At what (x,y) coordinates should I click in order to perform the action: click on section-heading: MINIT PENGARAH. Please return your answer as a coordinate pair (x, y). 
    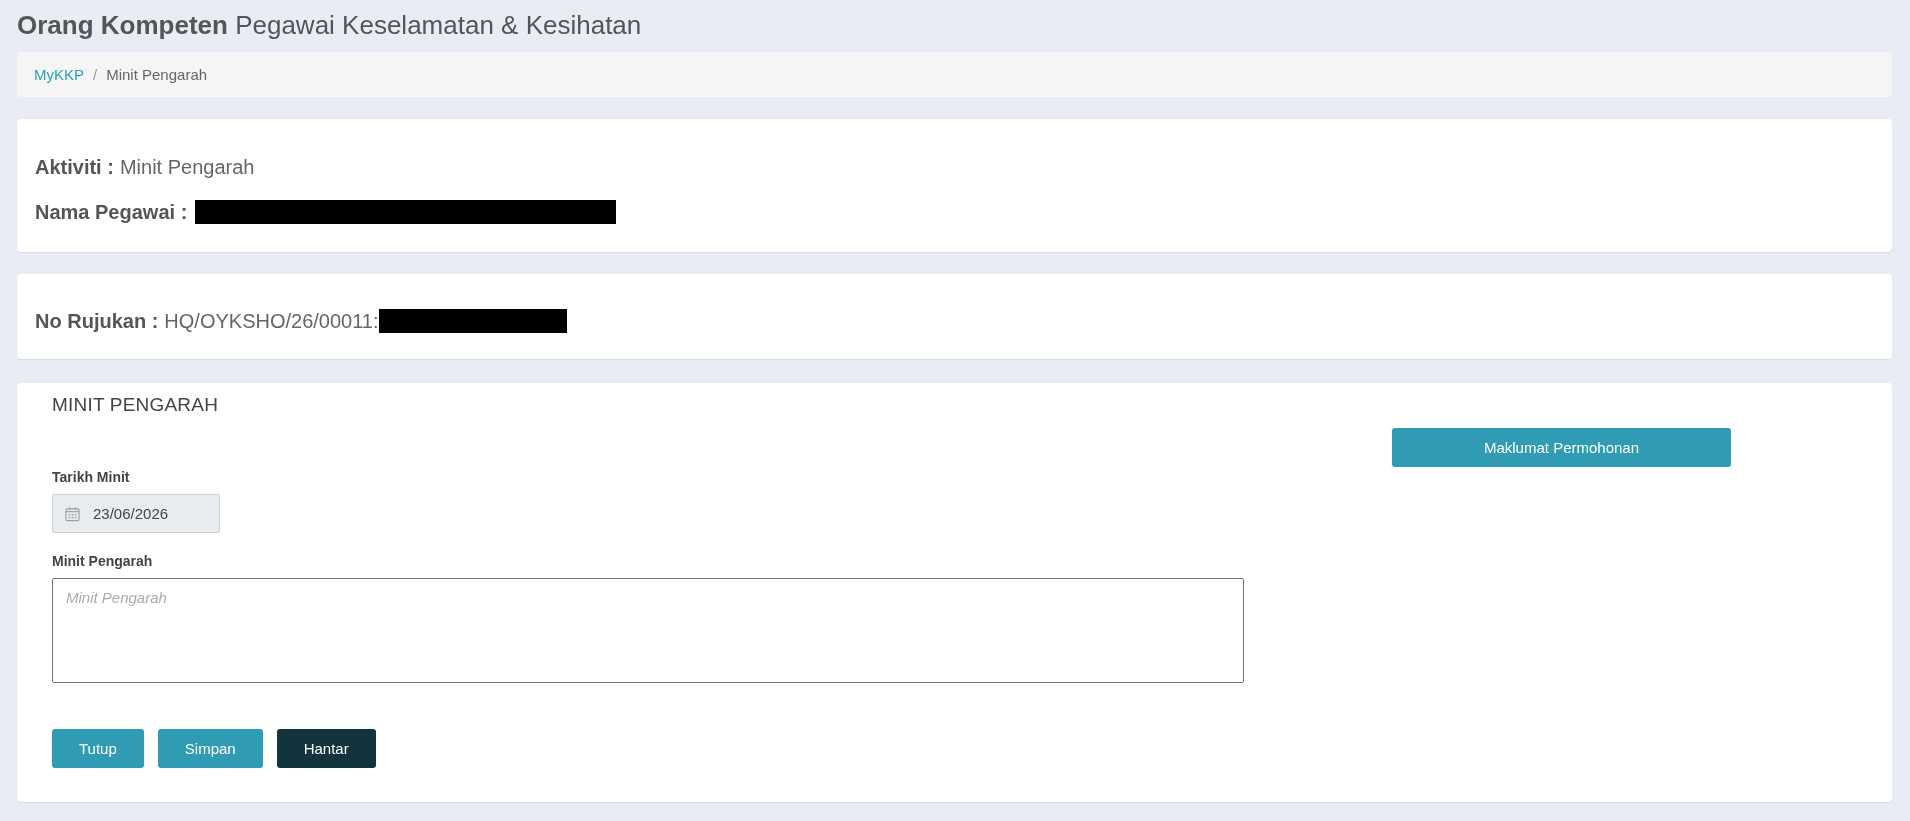
    Looking at the image, I should click on (136, 405).